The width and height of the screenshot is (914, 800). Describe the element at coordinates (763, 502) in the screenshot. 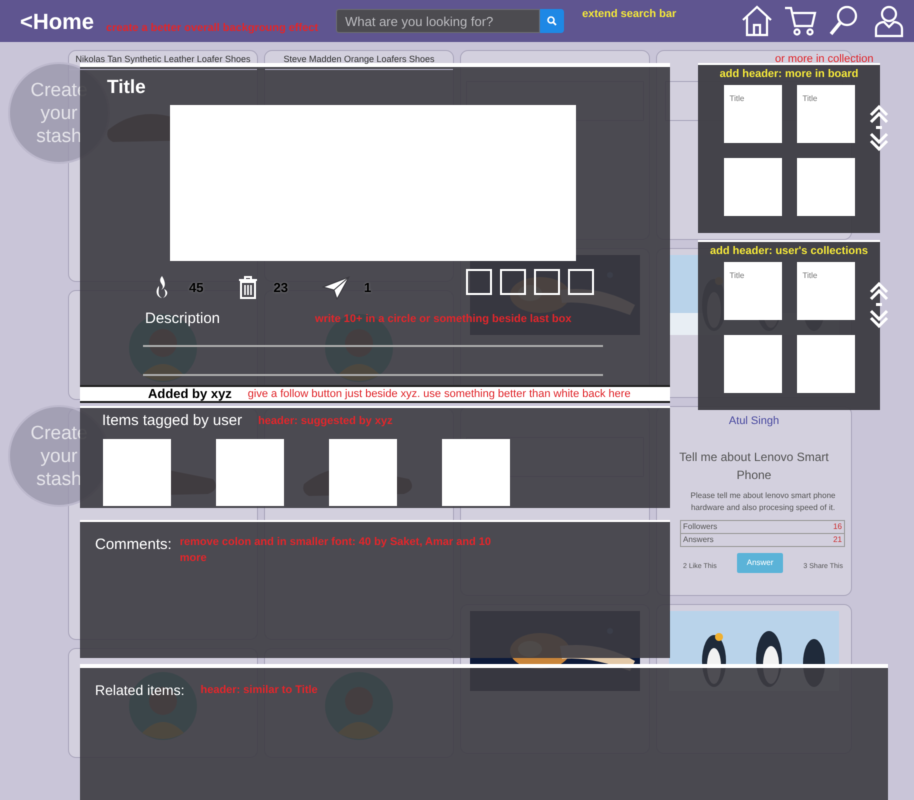

I see `question-body: Please tell me about lenovo smart phone hardware and also procesing speed of it.` at that location.